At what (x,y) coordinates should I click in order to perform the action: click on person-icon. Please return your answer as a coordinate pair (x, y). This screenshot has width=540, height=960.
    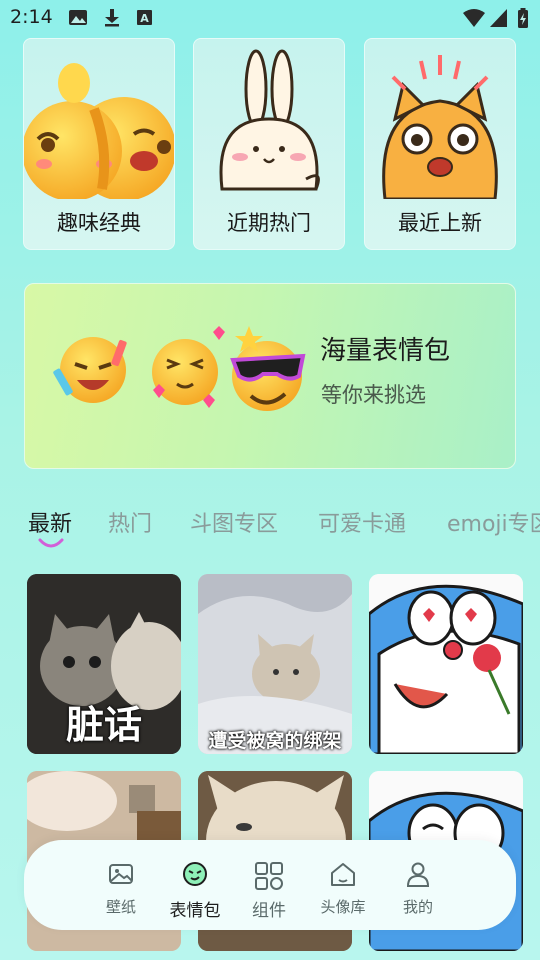
    Looking at the image, I should click on (418, 874).